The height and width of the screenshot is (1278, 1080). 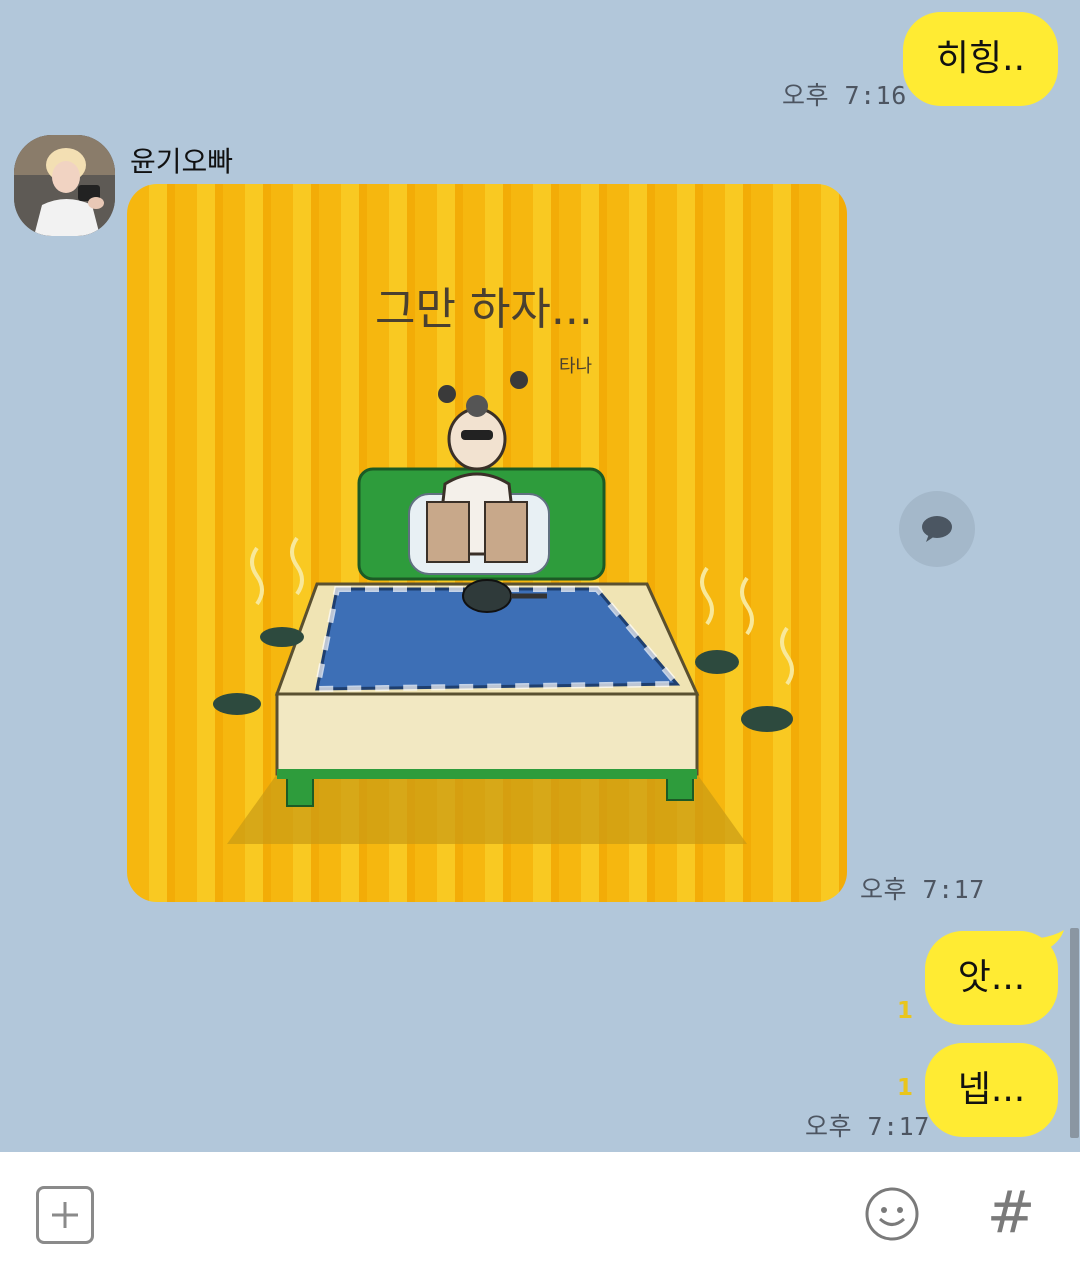 I want to click on attach-button, so click(x=65, y=1215).